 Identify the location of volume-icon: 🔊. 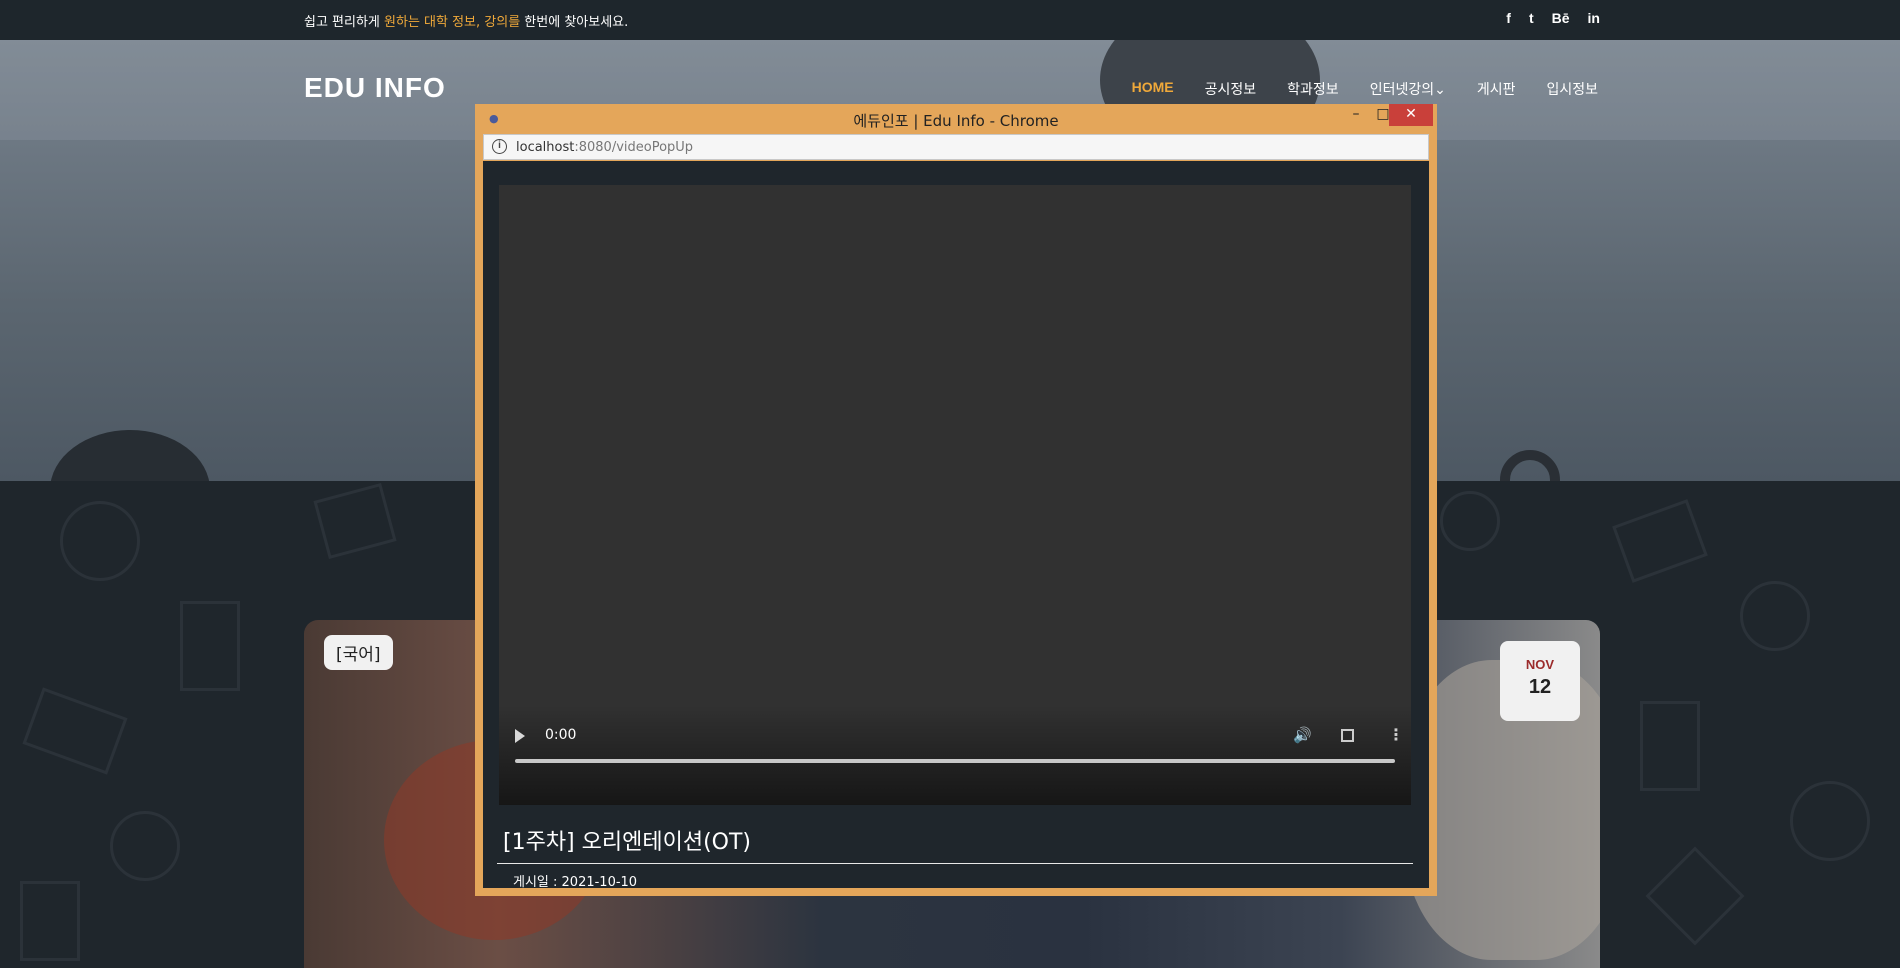
(1302, 735).